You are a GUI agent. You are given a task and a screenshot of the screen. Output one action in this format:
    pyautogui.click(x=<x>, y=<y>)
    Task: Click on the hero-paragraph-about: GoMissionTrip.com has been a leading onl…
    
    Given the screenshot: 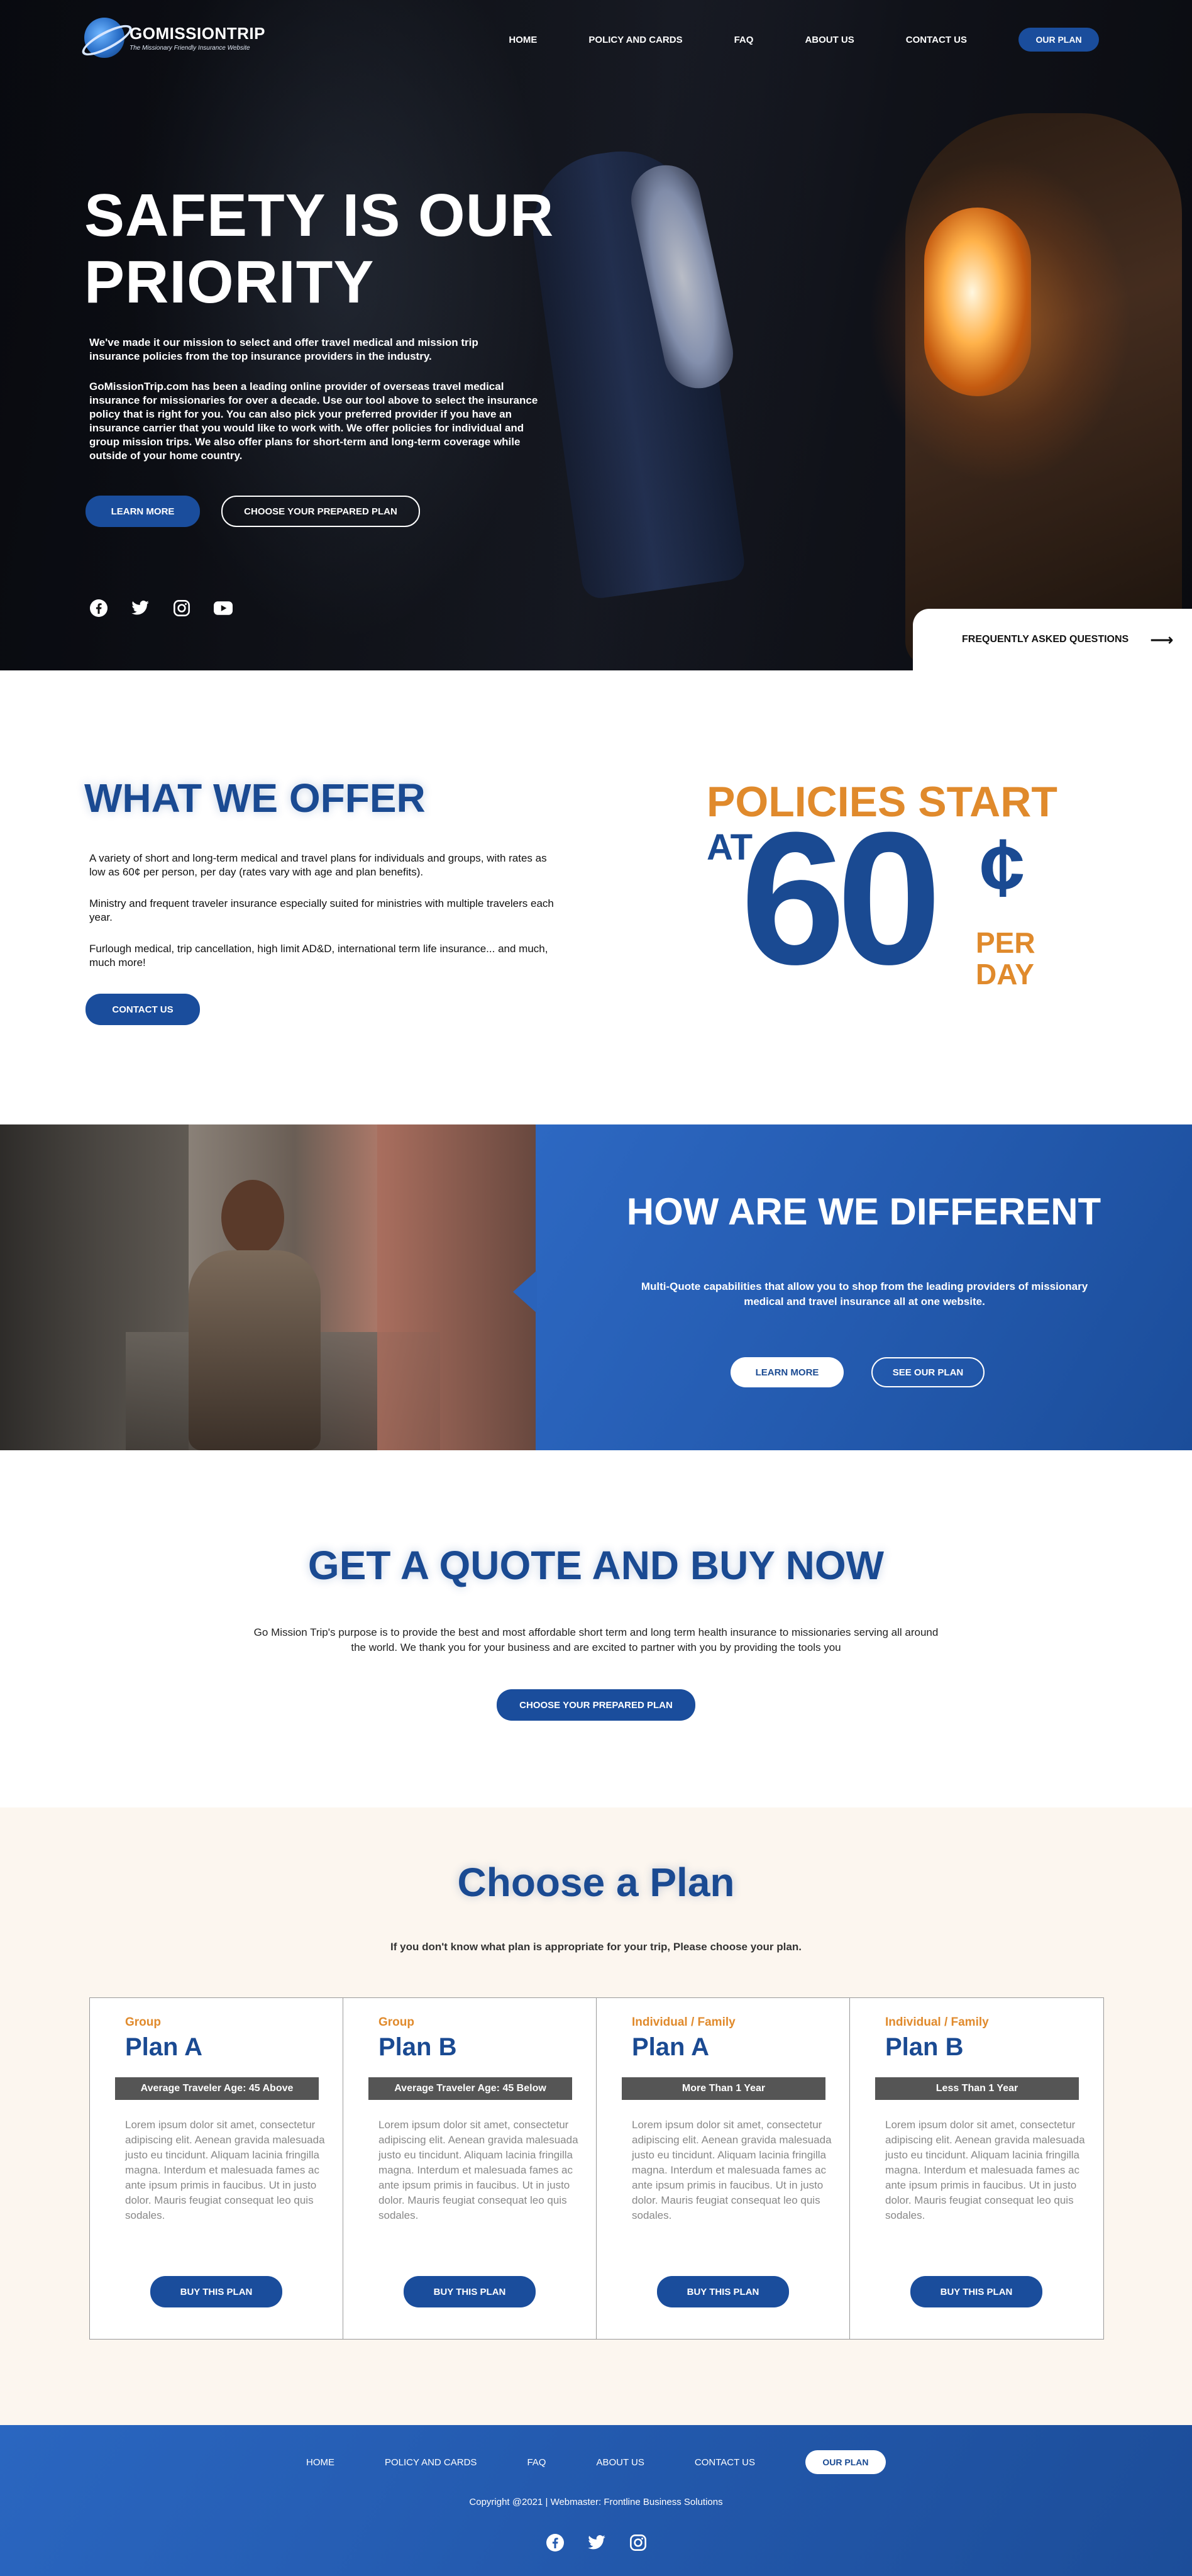 What is the action you would take?
    pyautogui.click(x=313, y=421)
    